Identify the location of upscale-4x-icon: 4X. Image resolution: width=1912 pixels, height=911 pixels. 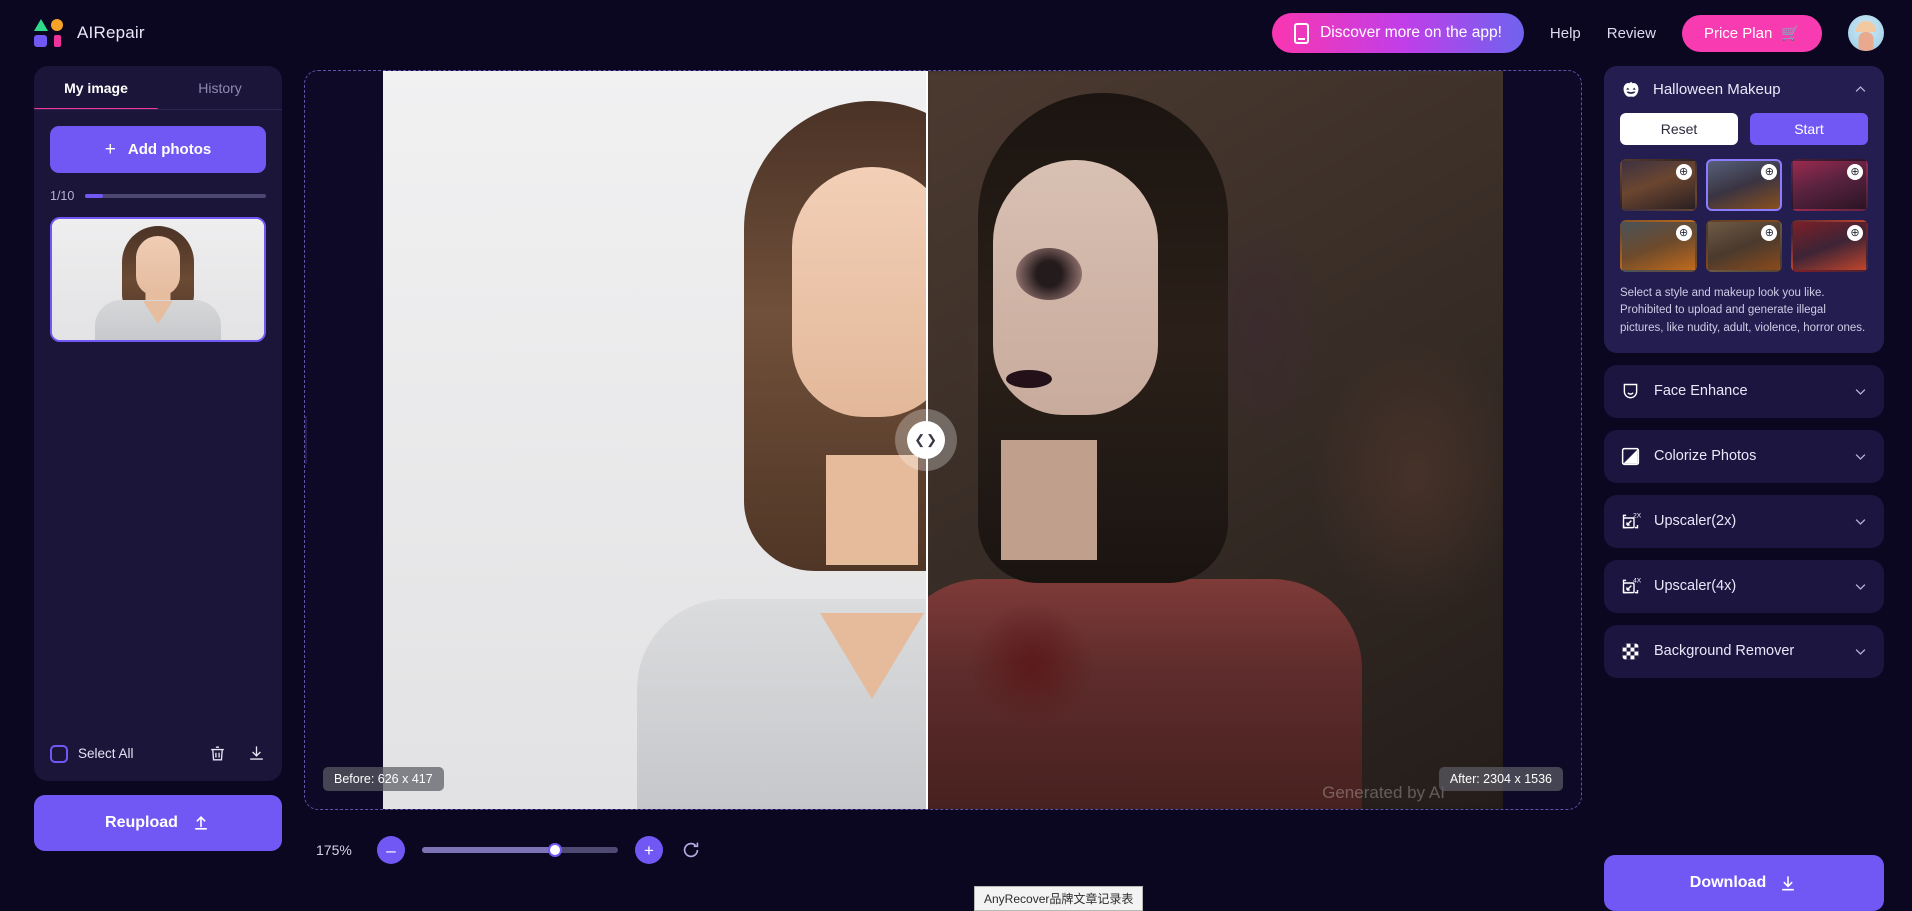
(1631, 585).